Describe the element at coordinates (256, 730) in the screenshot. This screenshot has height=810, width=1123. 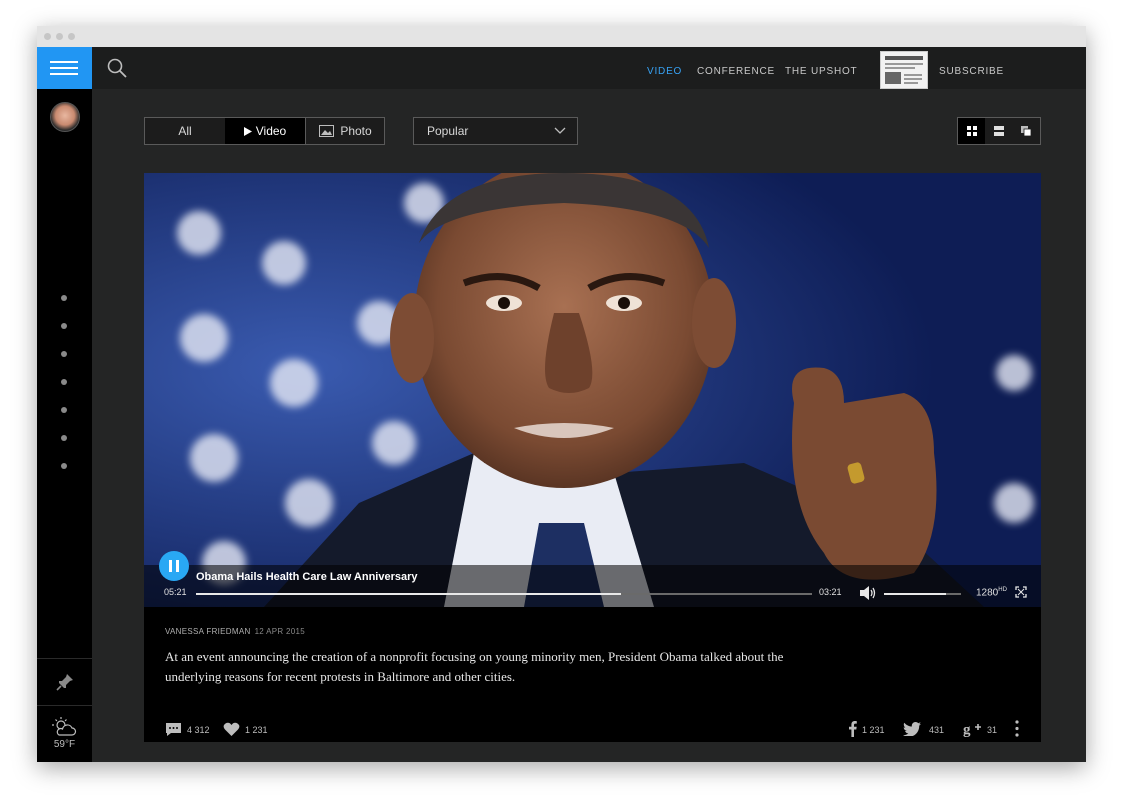
I see `like-count: 1 231` at that location.